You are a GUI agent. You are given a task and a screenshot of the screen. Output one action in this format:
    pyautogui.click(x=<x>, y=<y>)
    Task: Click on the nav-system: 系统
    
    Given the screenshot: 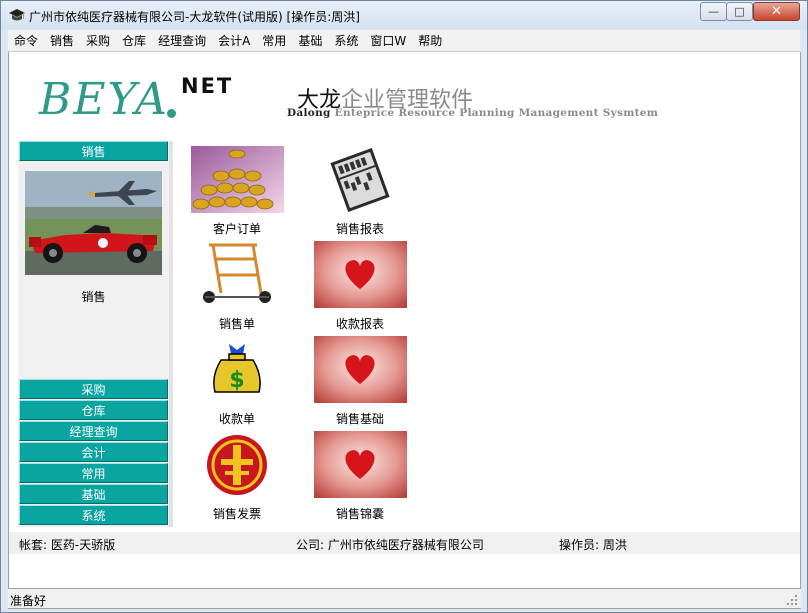 What is the action you would take?
    pyautogui.click(x=93, y=515)
    